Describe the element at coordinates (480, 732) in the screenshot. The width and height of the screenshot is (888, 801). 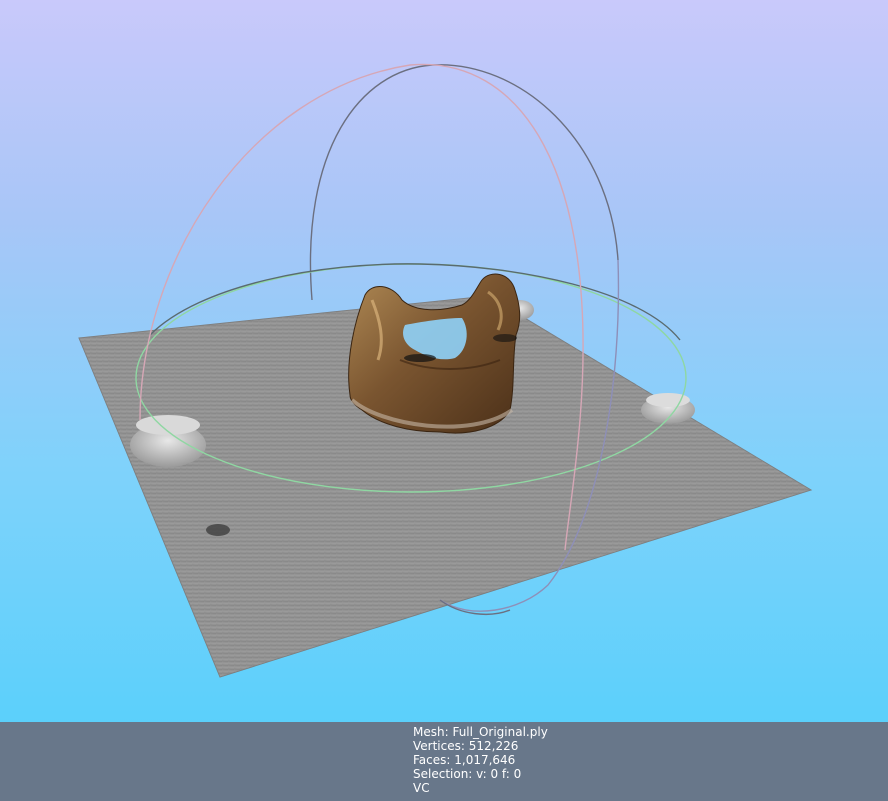
I see `mesh-name: Mesh: Full_Original.ply` at that location.